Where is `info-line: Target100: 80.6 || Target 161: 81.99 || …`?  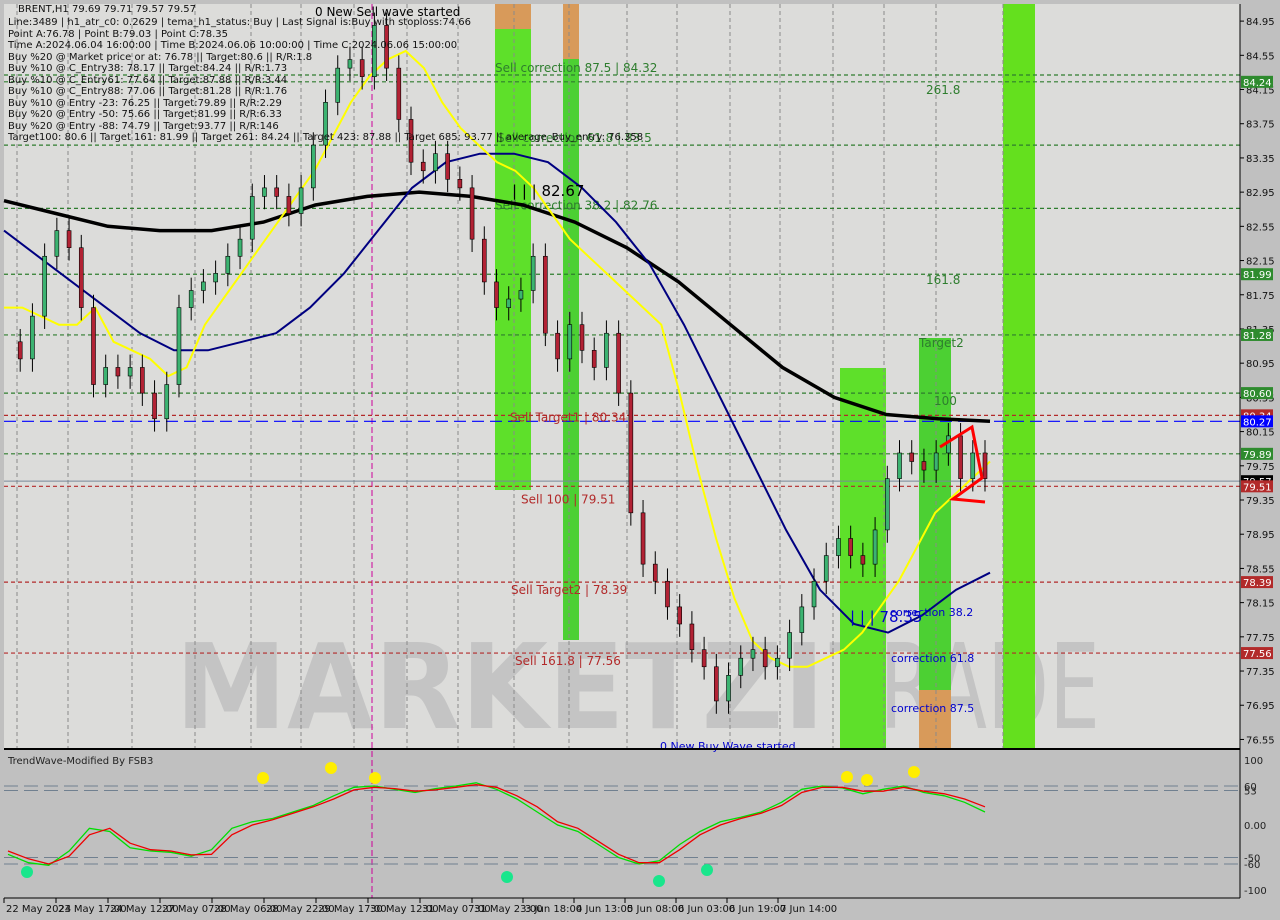 info-line: Target100: 80.6 || Target 161: 81.99 || … is located at coordinates (326, 137).